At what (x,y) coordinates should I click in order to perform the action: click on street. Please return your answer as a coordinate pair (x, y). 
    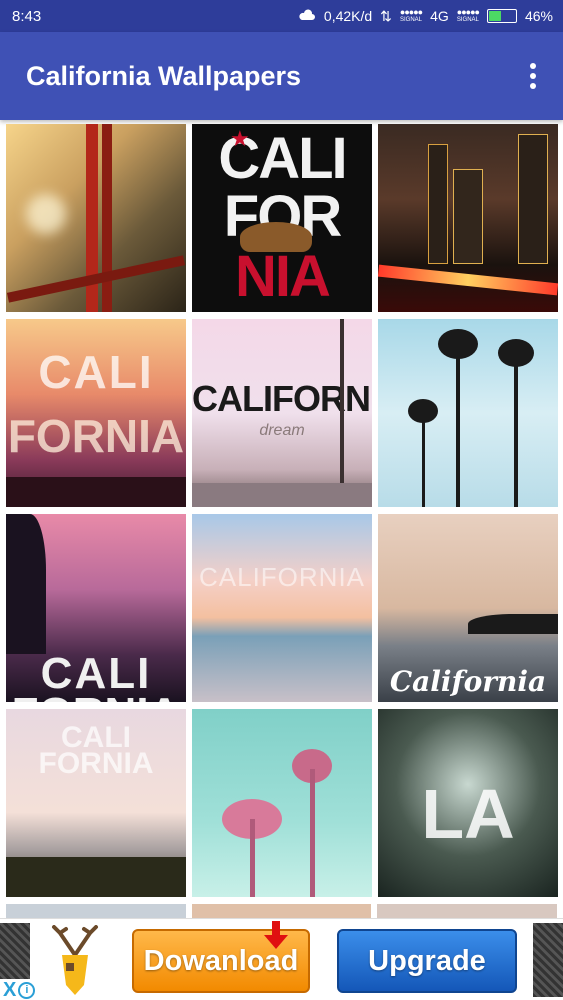
    Looking at the image, I should click on (282, 495).